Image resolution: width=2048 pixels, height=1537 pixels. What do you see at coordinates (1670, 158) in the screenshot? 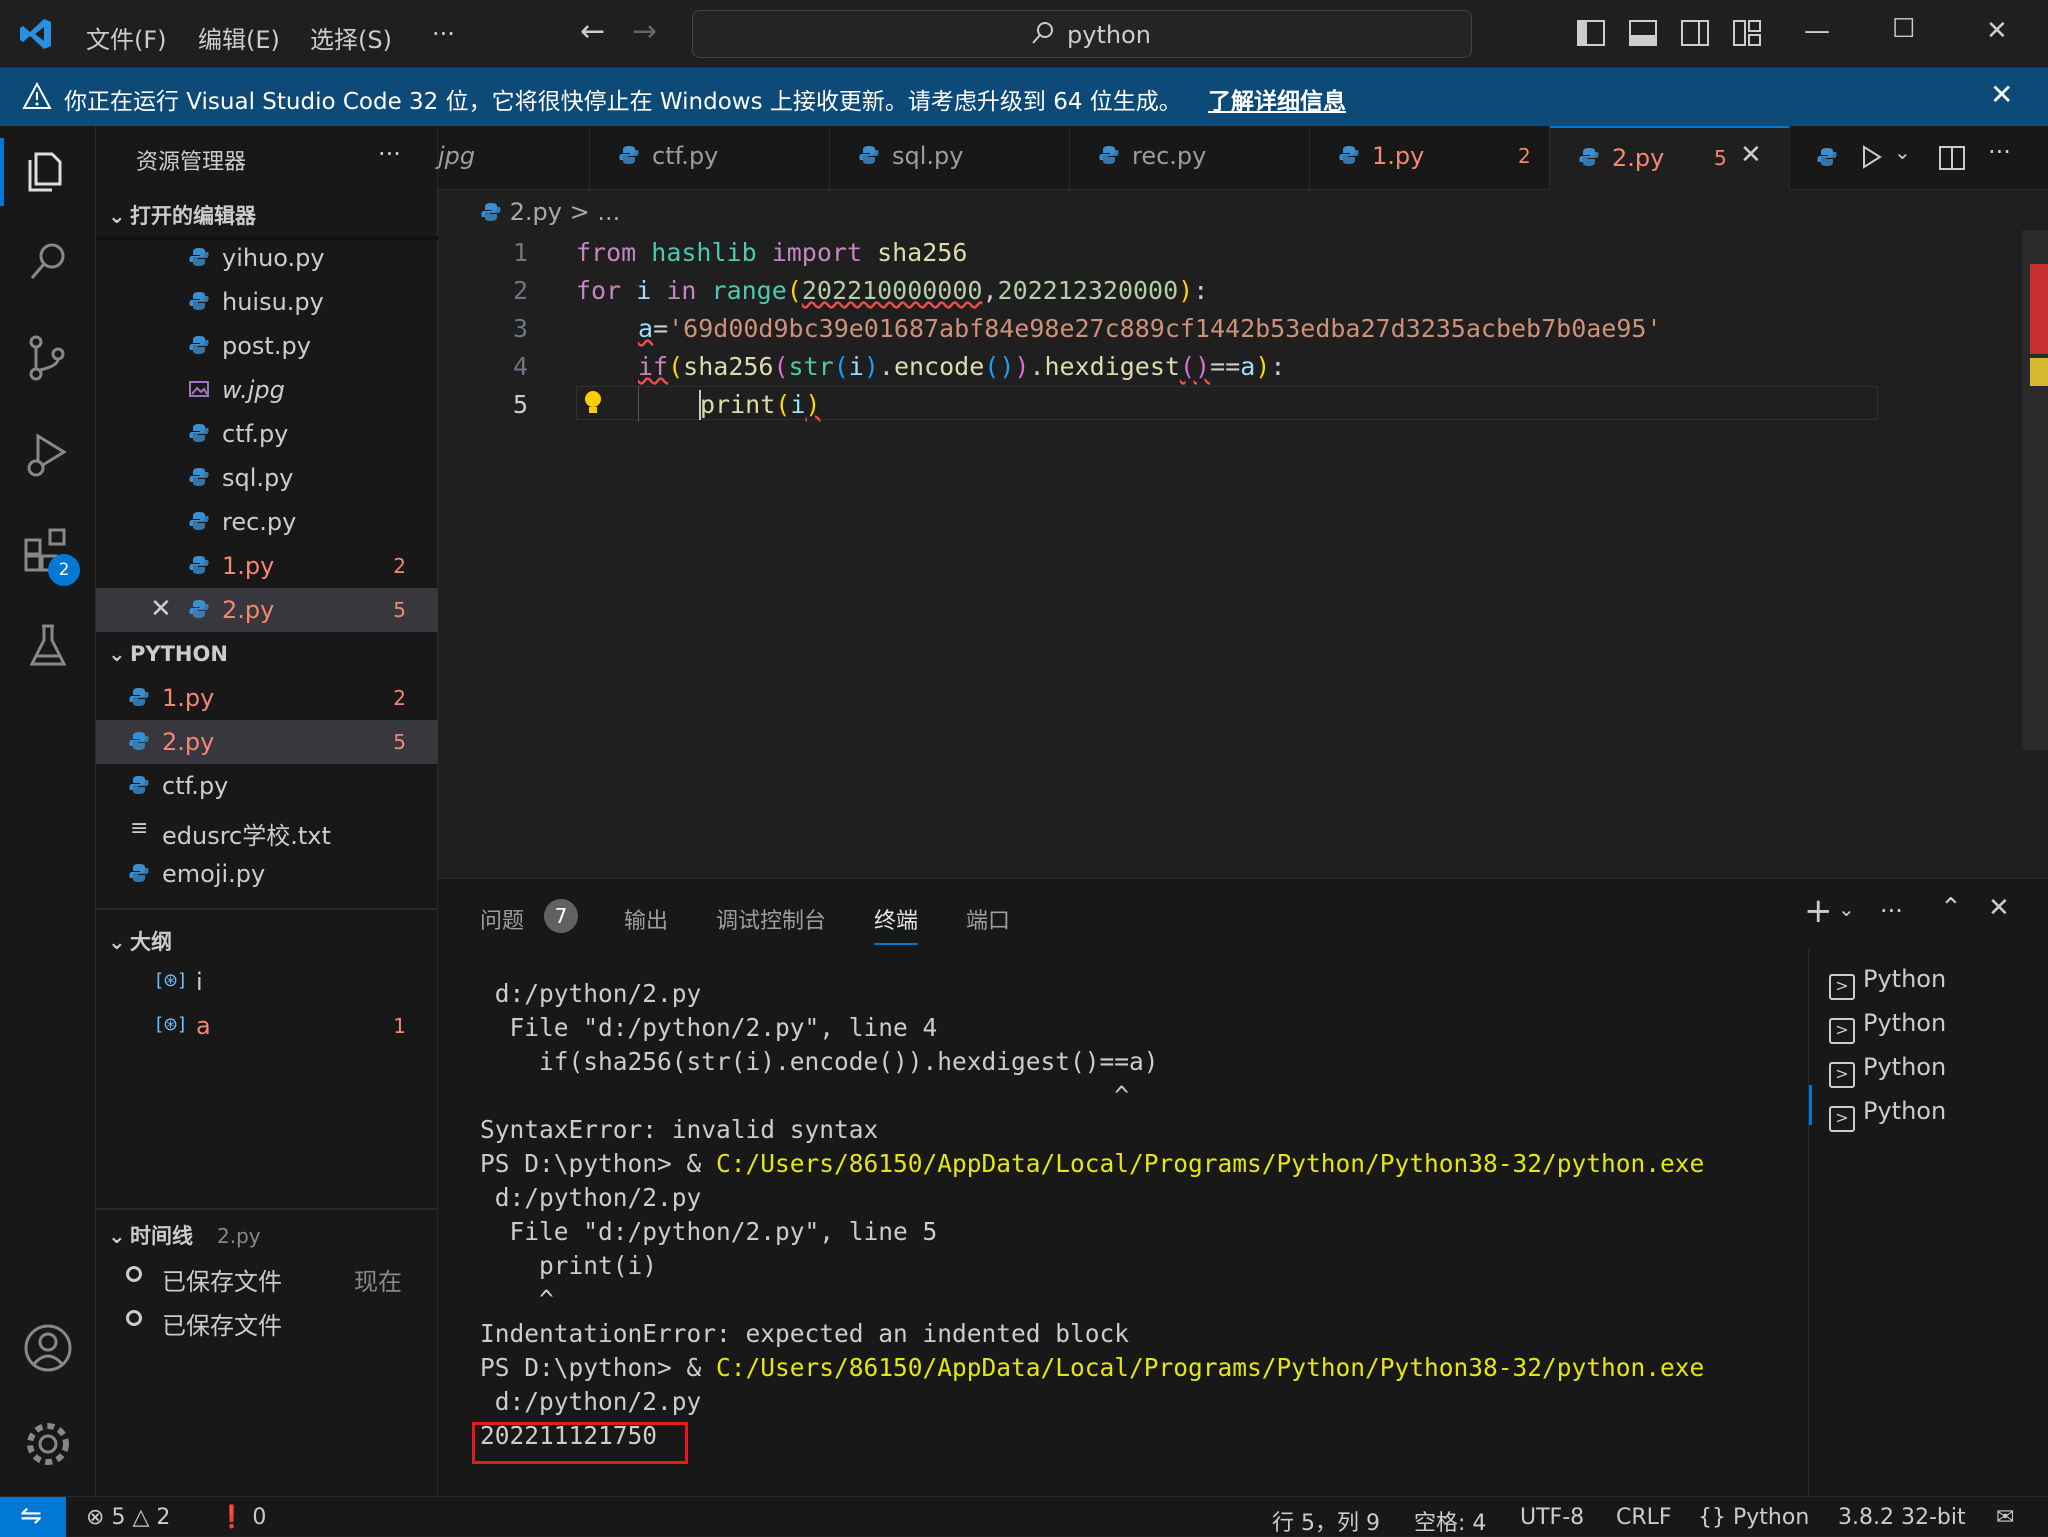
I see `tab-2py: 2.py 5 ✕` at bounding box center [1670, 158].